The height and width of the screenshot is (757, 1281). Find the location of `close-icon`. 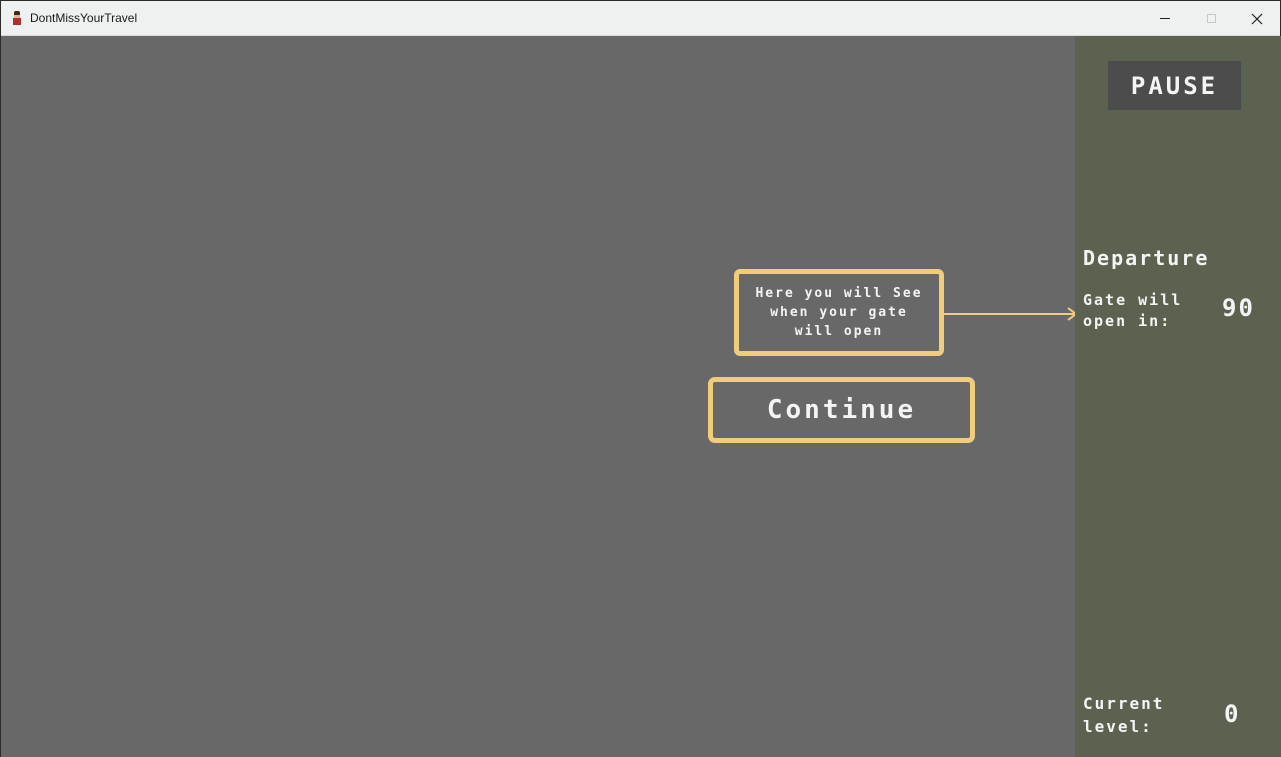

close-icon is located at coordinates (1257, 18).